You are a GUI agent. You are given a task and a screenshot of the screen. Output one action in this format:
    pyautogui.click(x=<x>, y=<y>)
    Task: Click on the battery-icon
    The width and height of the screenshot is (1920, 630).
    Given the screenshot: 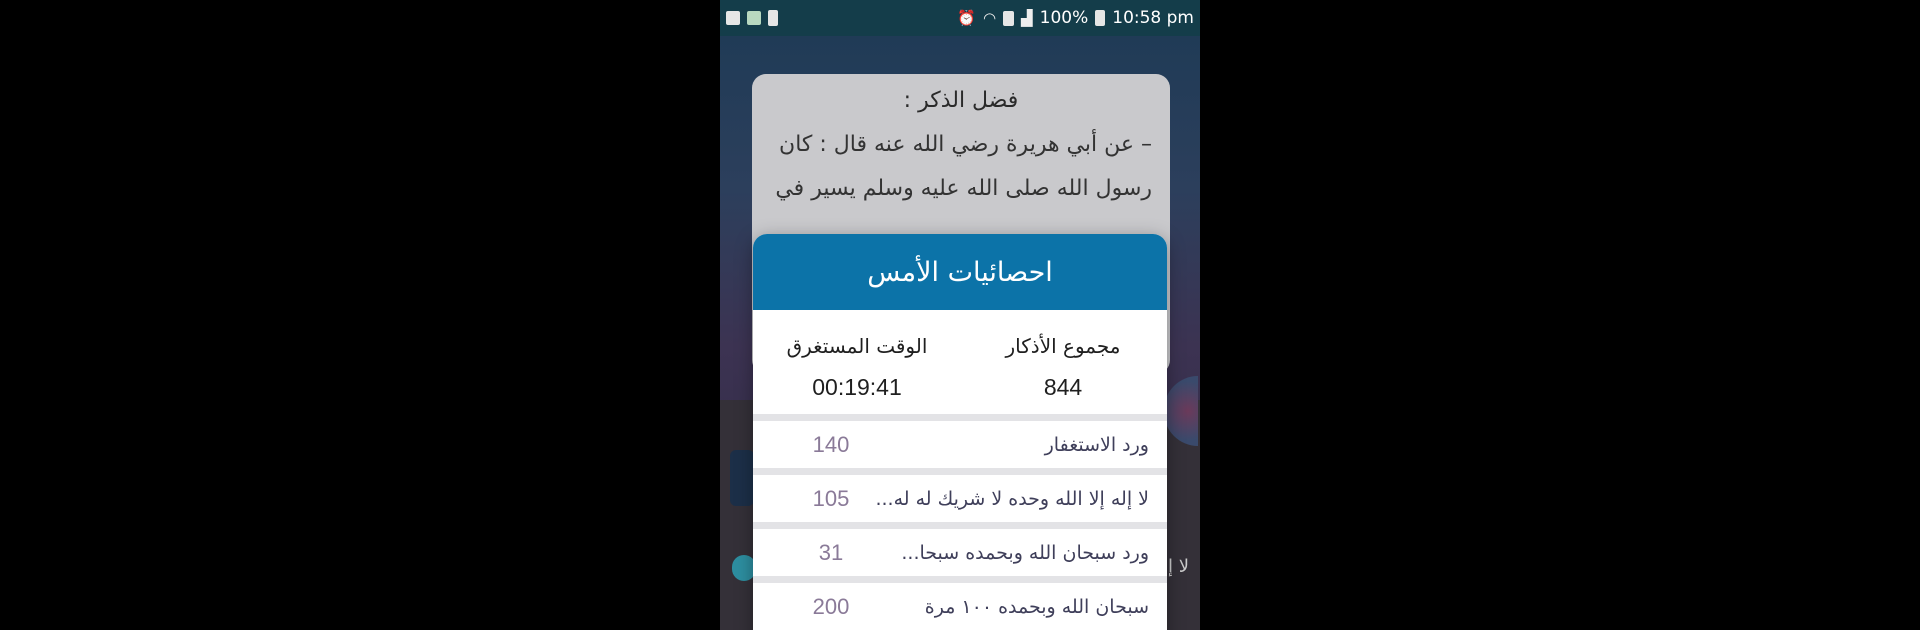 What is the action you would take?
    pyautogui.click(x=1100, y=18)
    